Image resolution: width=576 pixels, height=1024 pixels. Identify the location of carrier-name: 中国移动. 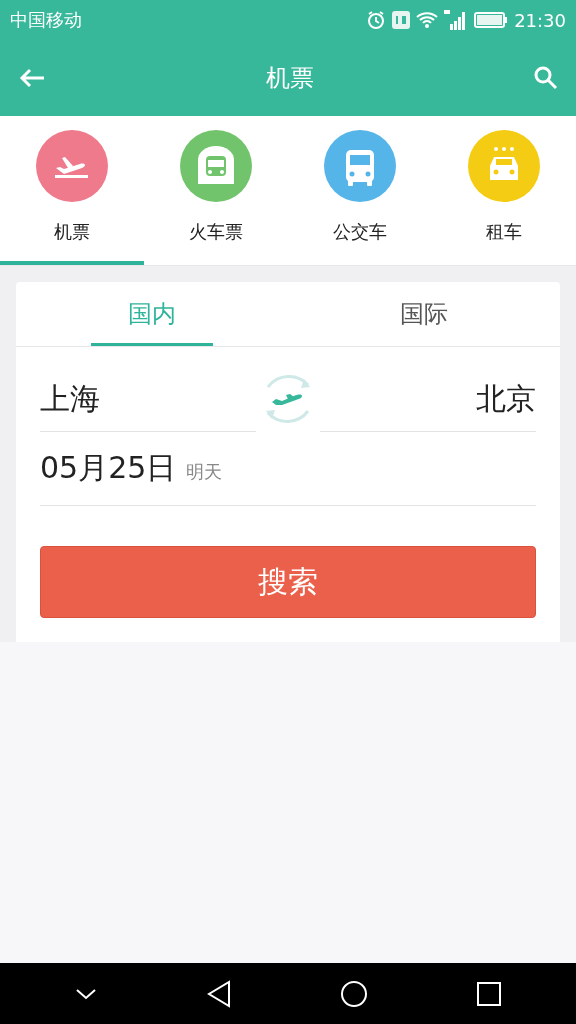
(46, 20).